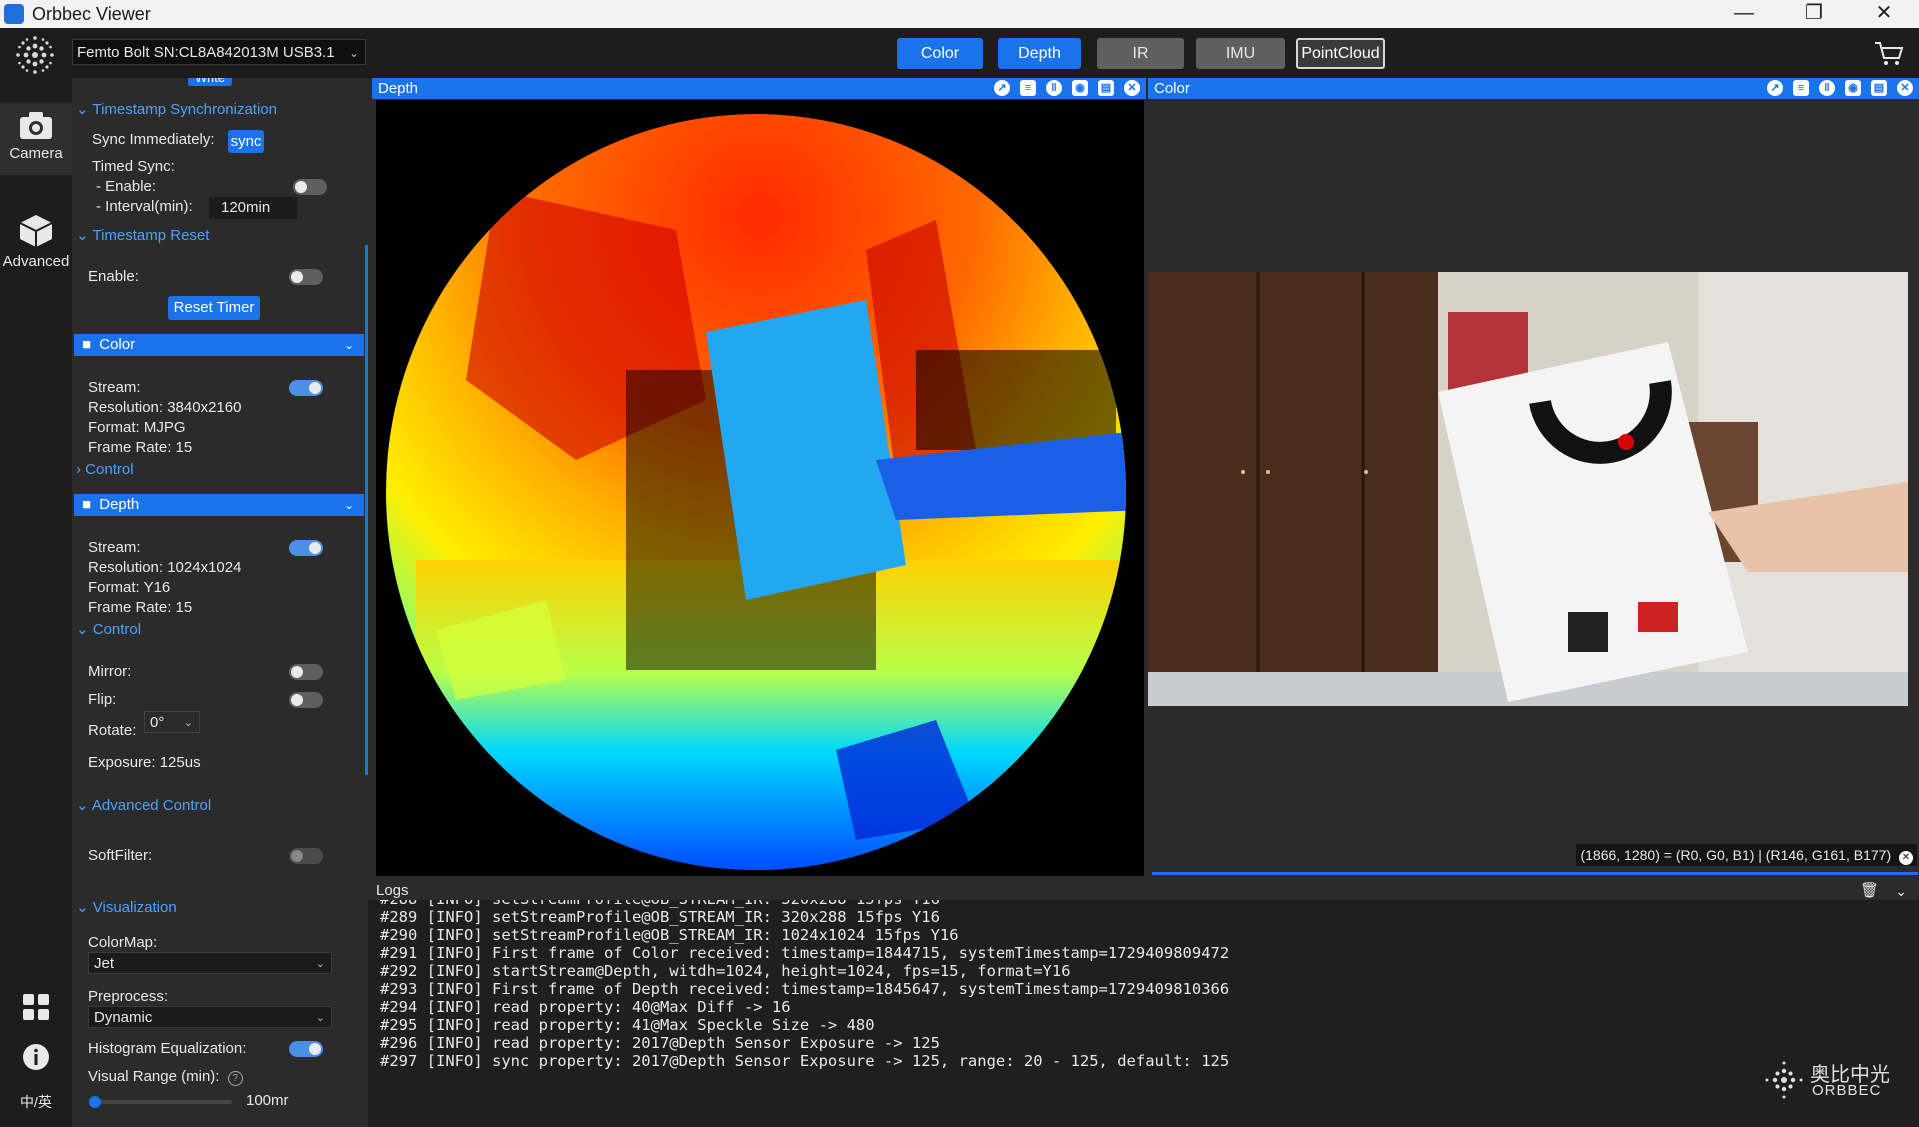 This screenshot has height=1127, width=1919. What do you see at coordinates (1340, 53) in the screenshot?
I see `pointcloud-stream-button: PointCloud` at bounding box center [1340, 53].